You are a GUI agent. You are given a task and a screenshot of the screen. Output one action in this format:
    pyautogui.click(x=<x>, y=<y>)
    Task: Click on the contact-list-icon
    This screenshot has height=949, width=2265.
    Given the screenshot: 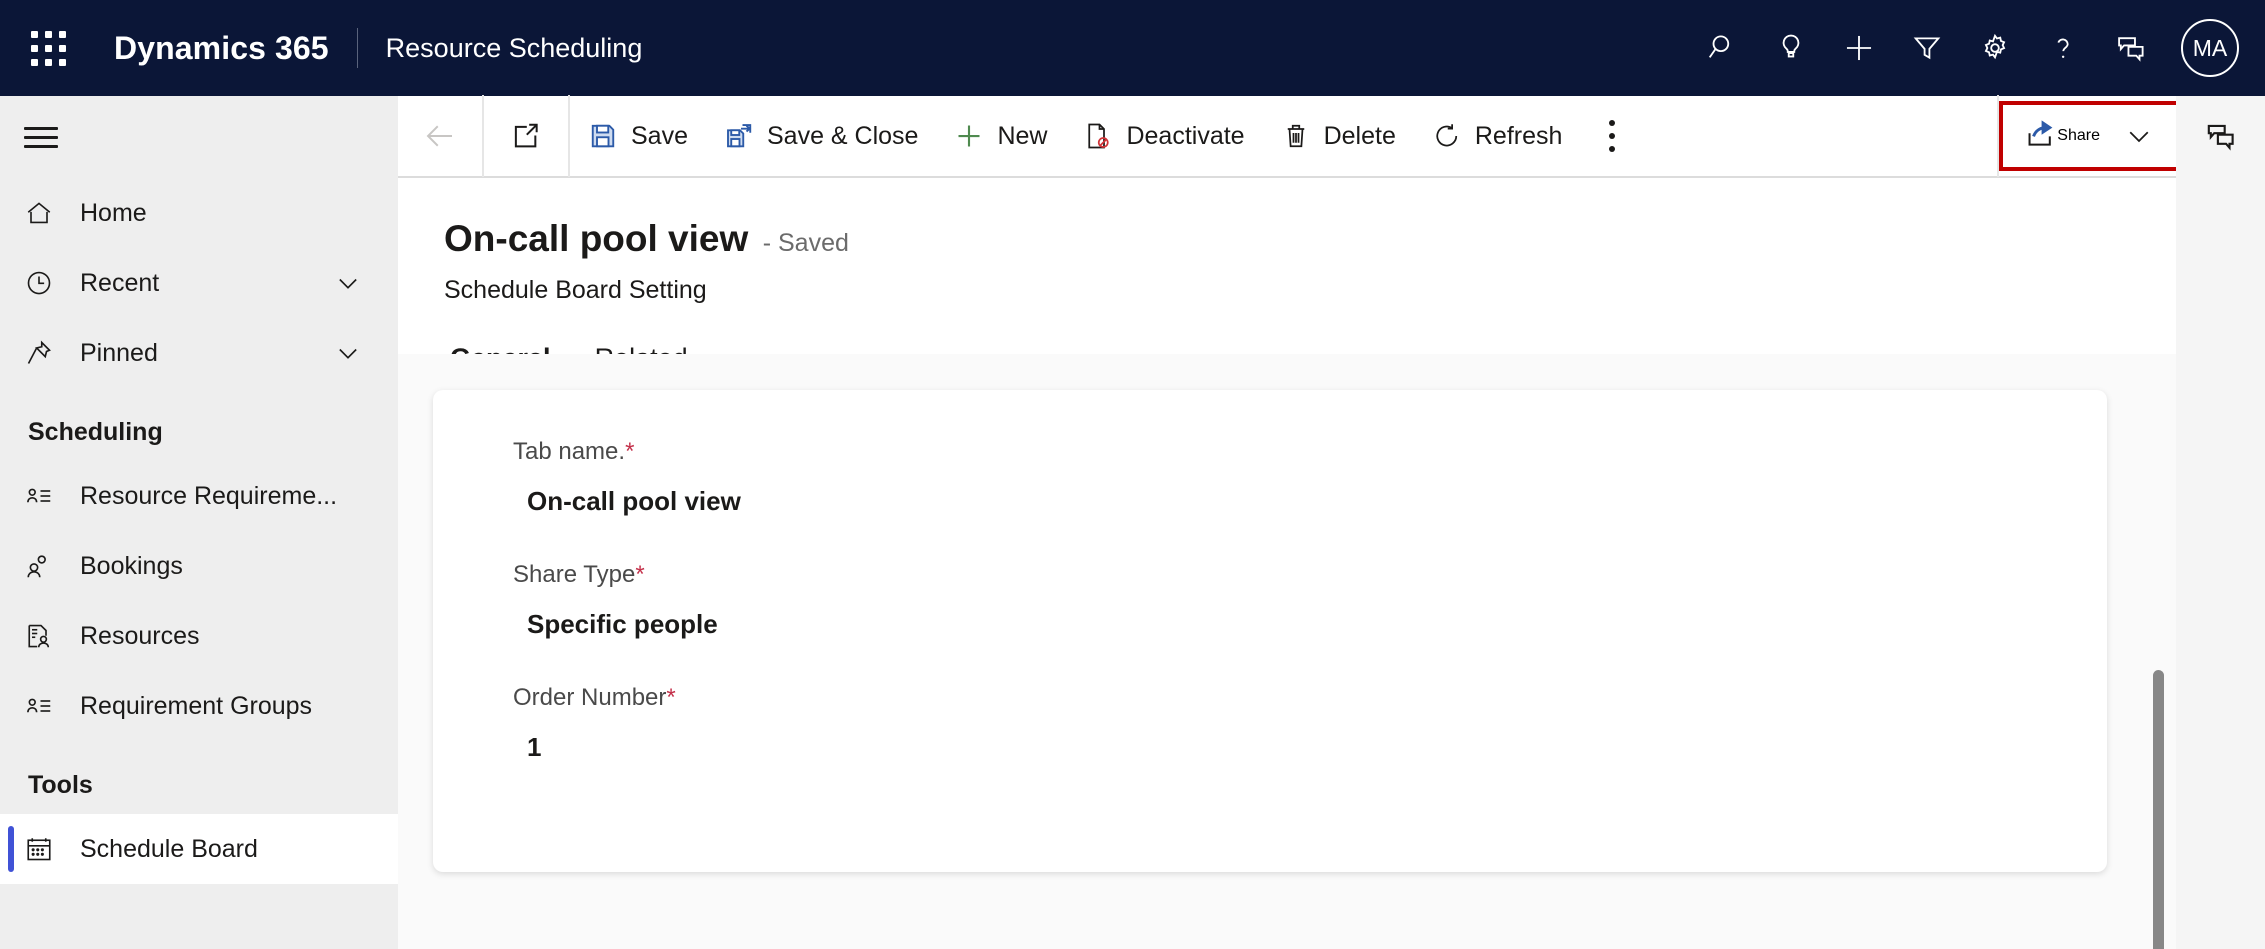 What is the action you would take?
    pyautogui.click(x=46, y=496)
    